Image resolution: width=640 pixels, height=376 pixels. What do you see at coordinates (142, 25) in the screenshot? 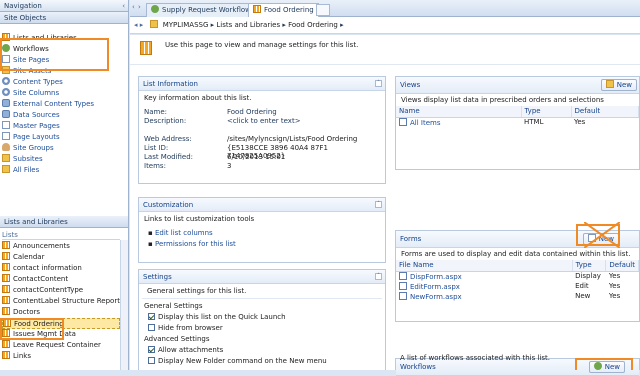
I see `forward-arrow-icon: ▸` at bounding box center [142, 25].